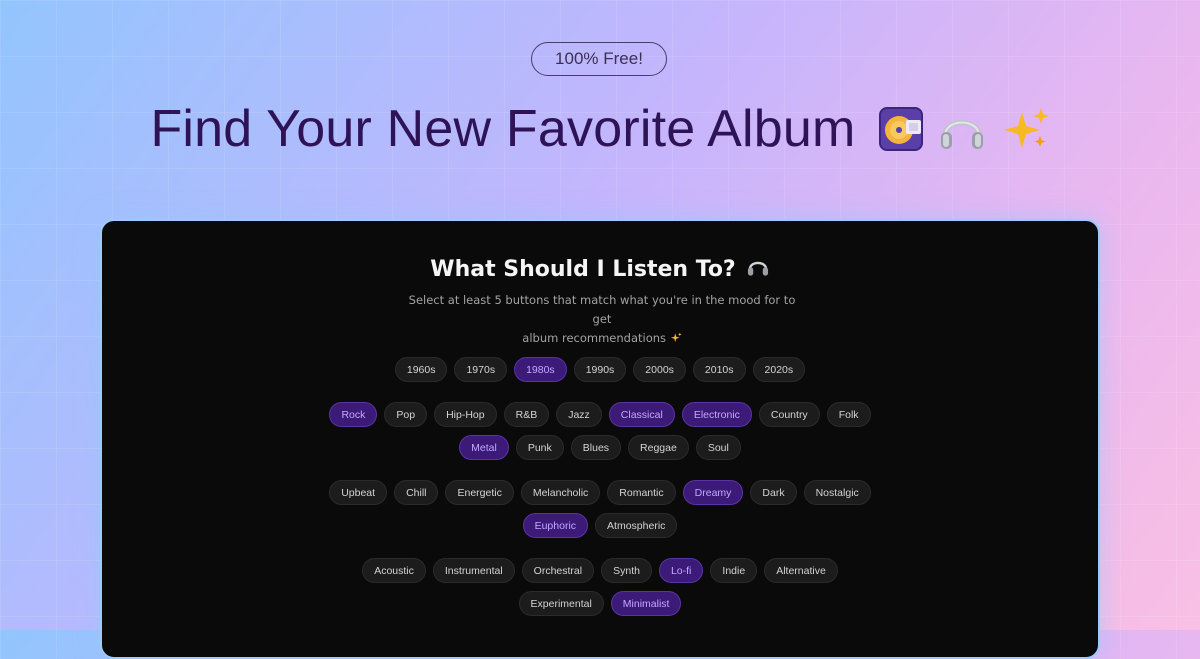 Image resolution: width=1200 pixels, height=659 pixels. Describe the element at coordinates (636, 525) in the screenshot. I see `chip-atmospheric: Atmospheric` at that location.